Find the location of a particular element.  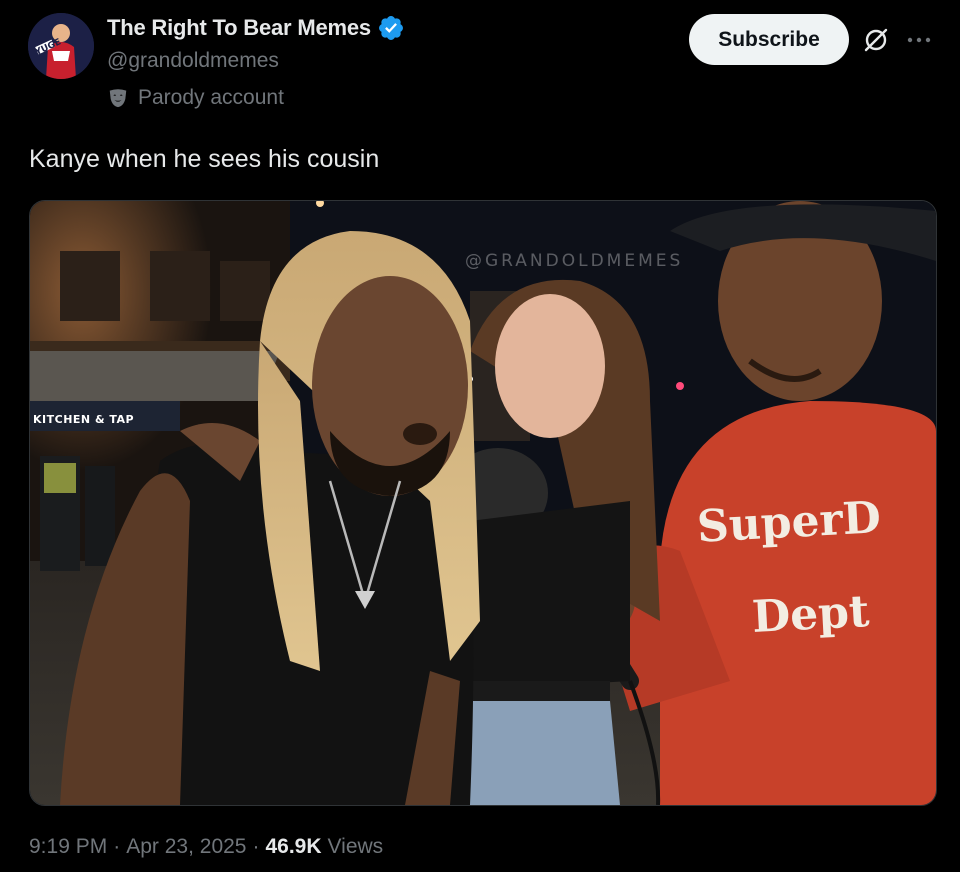

tweet-meta: 9:19 PM · Apr 23, 2025 · 46.9K Views is located at coordinates (206, 847).